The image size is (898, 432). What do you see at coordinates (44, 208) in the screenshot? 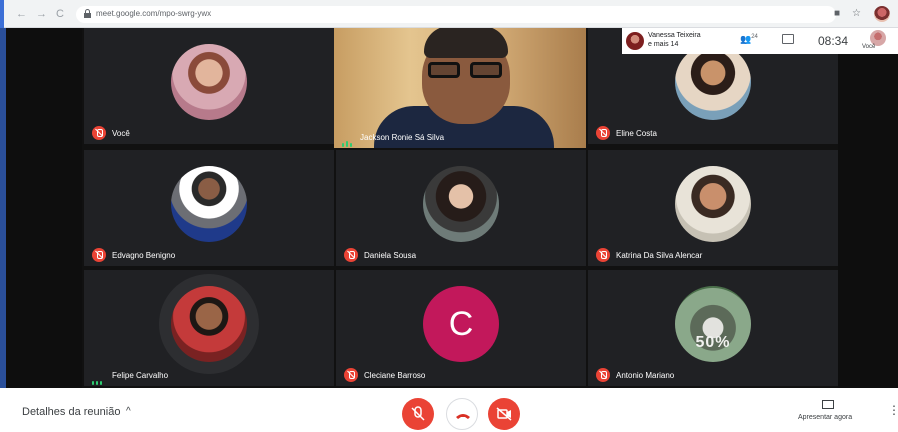
I see `stage-margin-left` at bounding box center [44, 208].